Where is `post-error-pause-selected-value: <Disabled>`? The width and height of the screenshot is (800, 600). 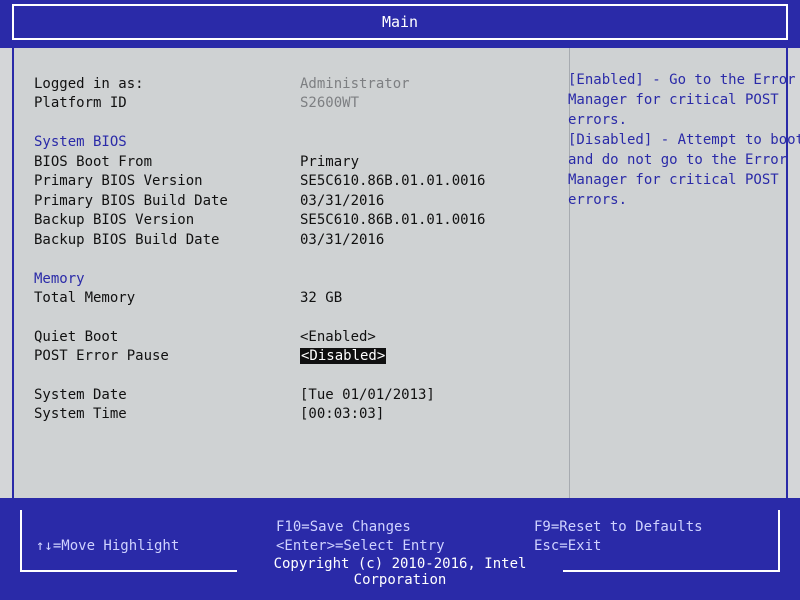
post-error-pause-selected-value: <Disabled> is located at coordinates (343, 356).